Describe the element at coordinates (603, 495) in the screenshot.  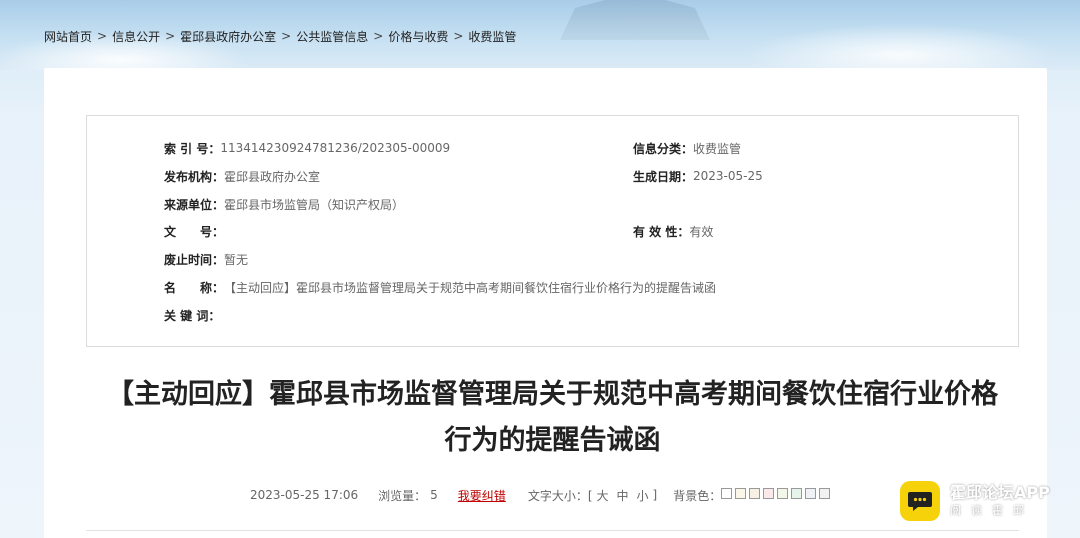
I see `font-size-large-button: 大` at that location.